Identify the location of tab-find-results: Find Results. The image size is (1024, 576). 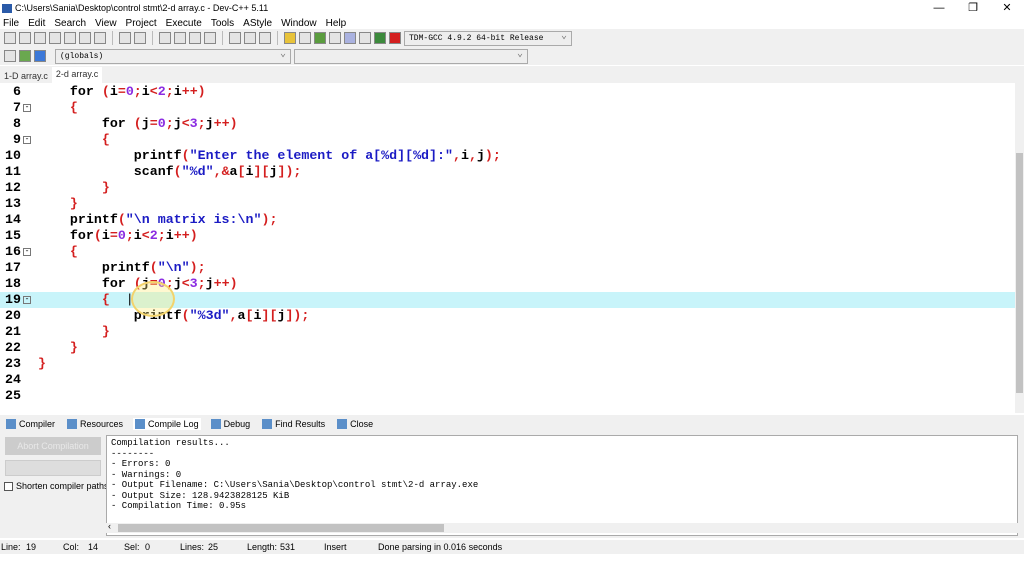
(293, 424).